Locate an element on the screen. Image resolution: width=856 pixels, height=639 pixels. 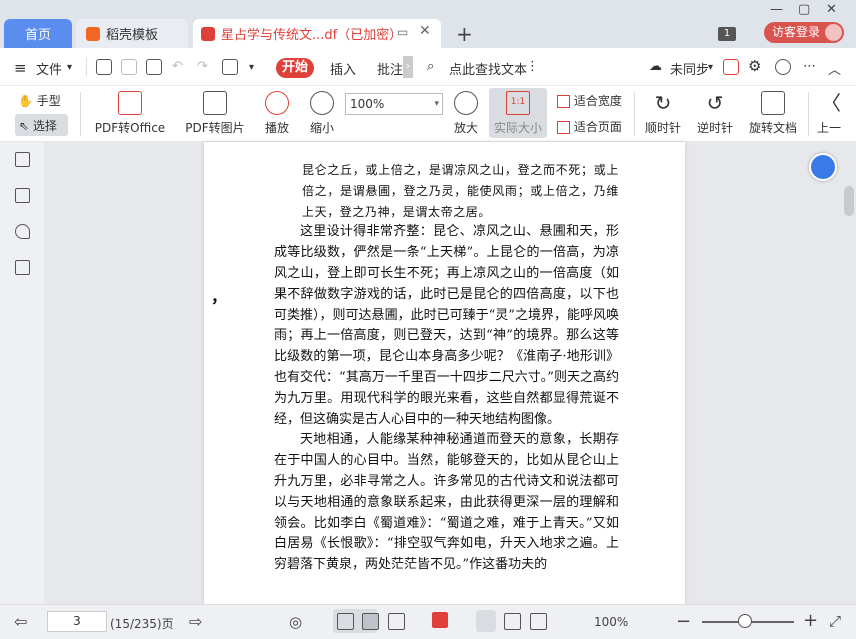
slideshow-play-icon is located at coordinates (440, 620).